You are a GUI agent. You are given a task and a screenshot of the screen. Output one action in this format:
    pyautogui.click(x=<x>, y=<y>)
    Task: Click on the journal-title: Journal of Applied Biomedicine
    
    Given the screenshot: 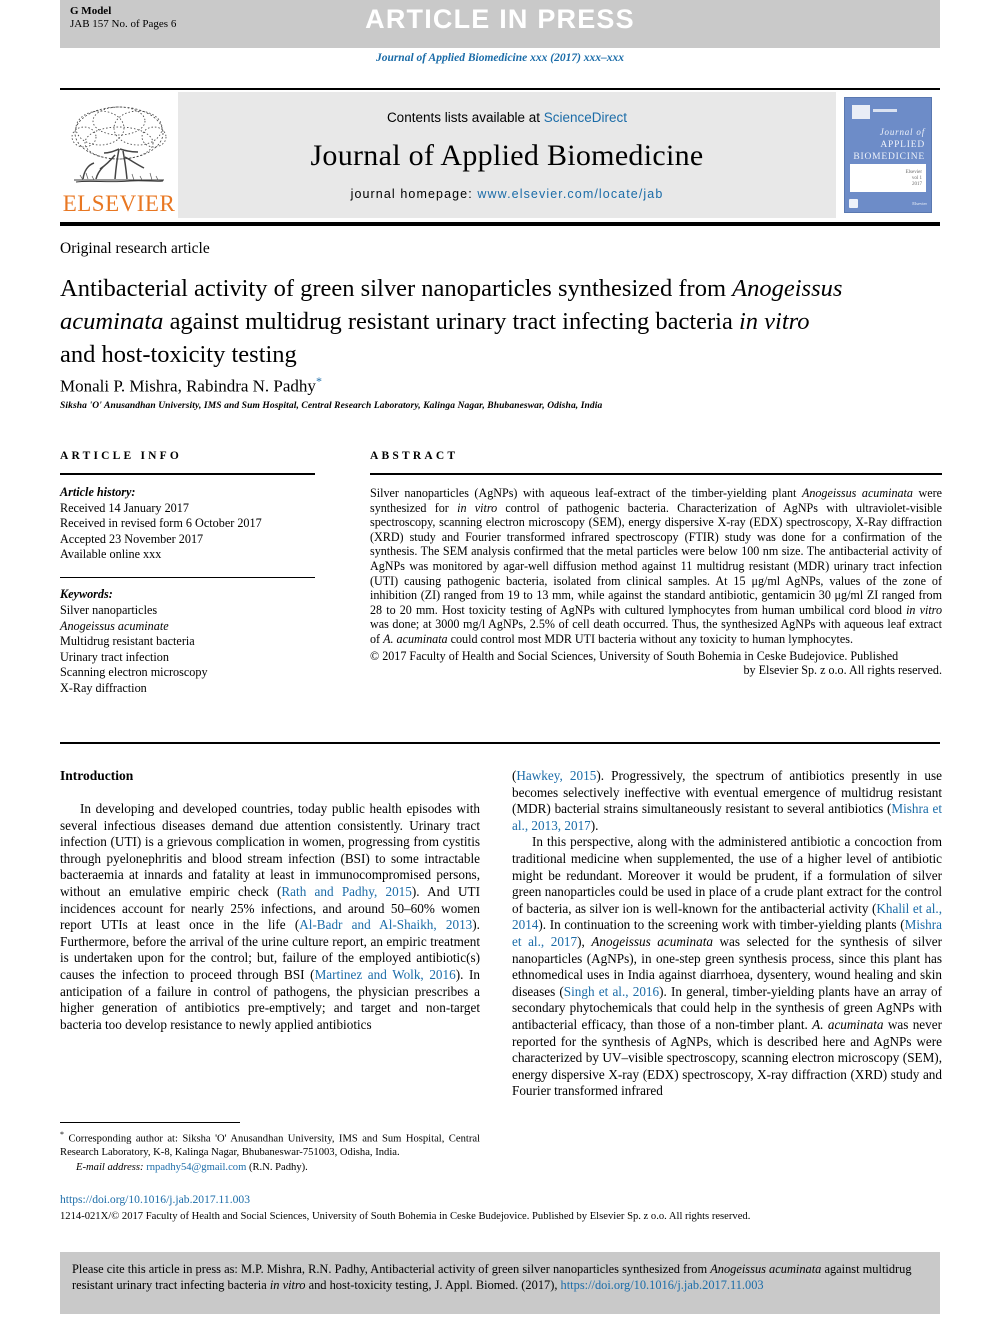 What is the action you would take?
    pyautogui.click(x=507, y=155)
    